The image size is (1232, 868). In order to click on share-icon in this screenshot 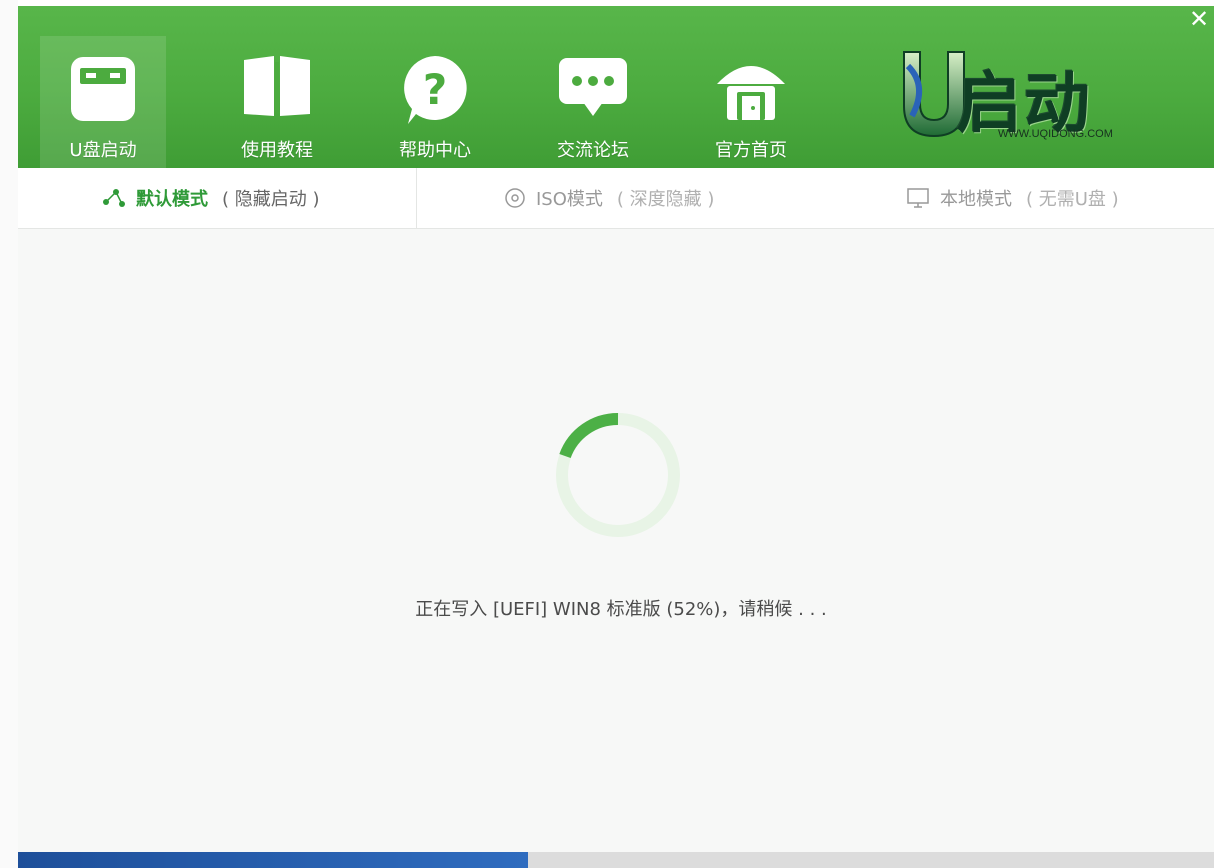, I will do `click(114, 198)`.